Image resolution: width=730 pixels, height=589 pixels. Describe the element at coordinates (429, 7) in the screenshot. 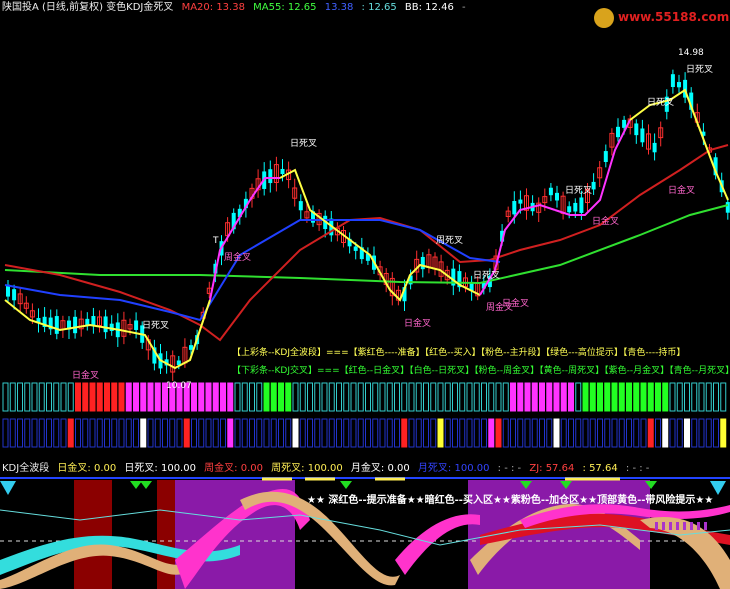

I see `bb-label: BB: 12.46` at that location.